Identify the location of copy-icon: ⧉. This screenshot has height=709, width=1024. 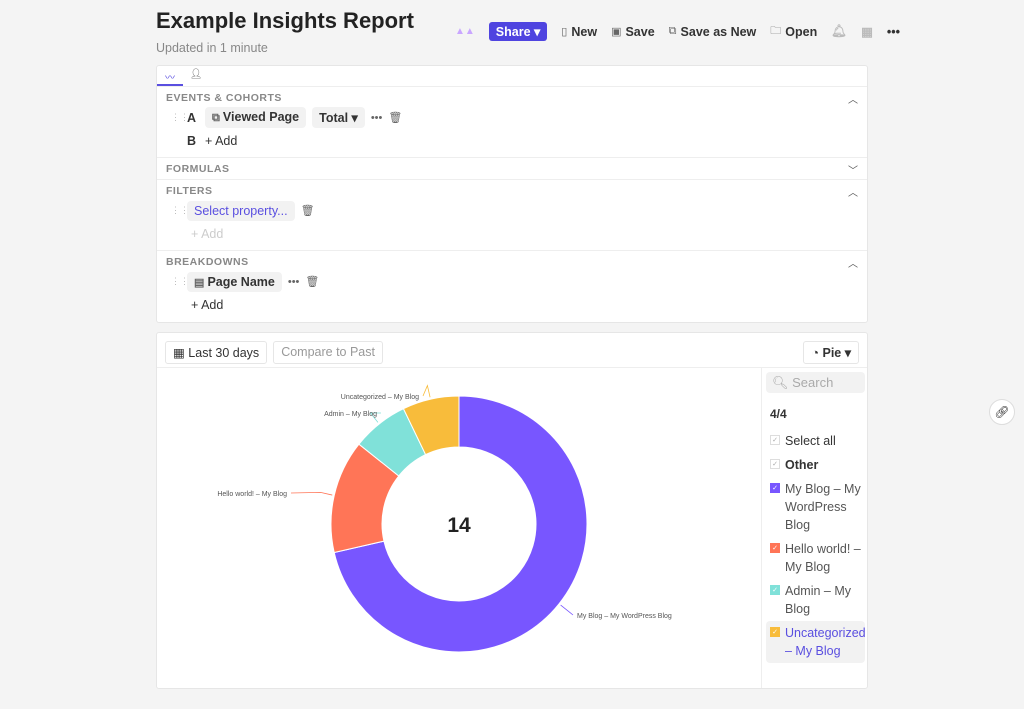
(672, 31).